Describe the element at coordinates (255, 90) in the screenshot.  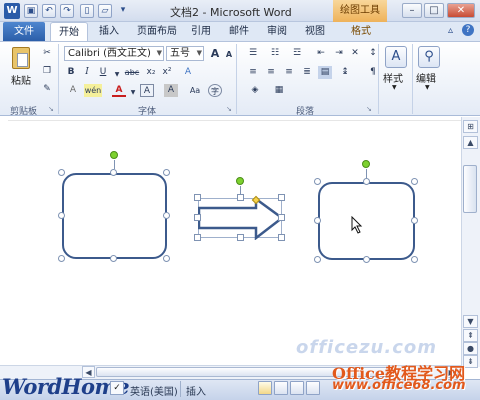
I see `shading-icon: ◈` at that location.